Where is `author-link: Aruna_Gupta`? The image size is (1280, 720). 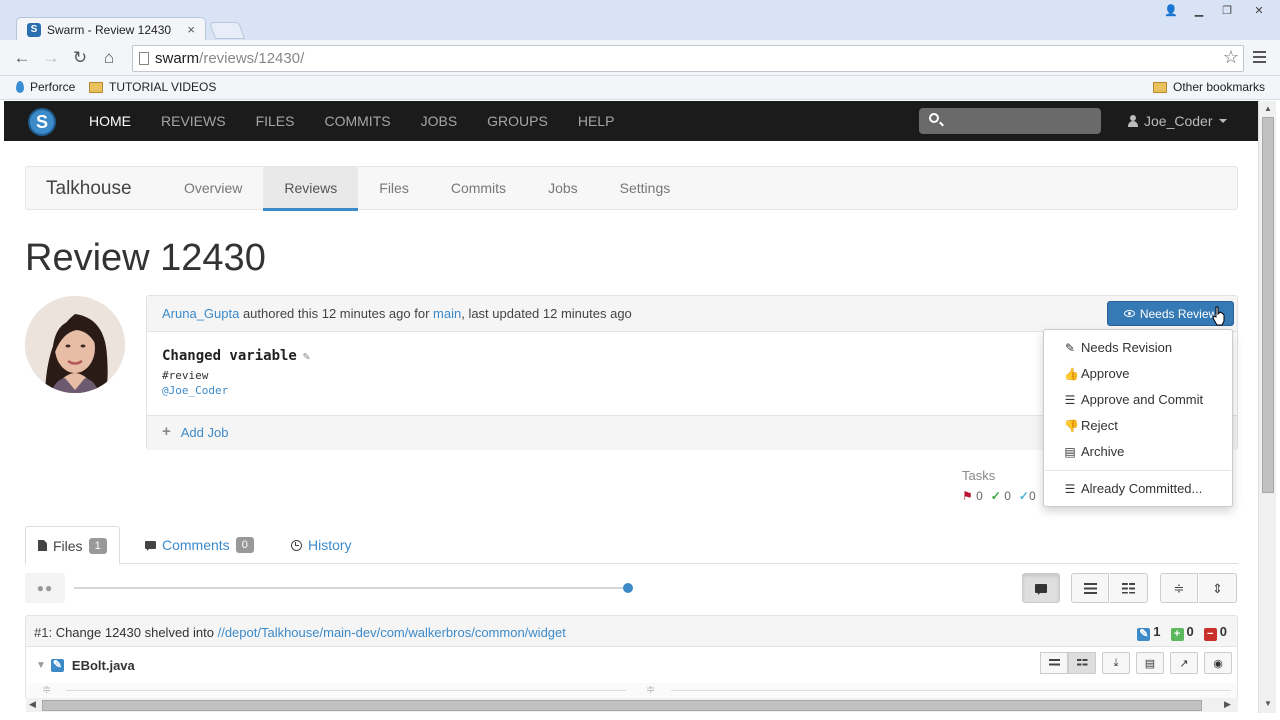
author-link: Aruna_Gupta is located at coordinates (200, 313).